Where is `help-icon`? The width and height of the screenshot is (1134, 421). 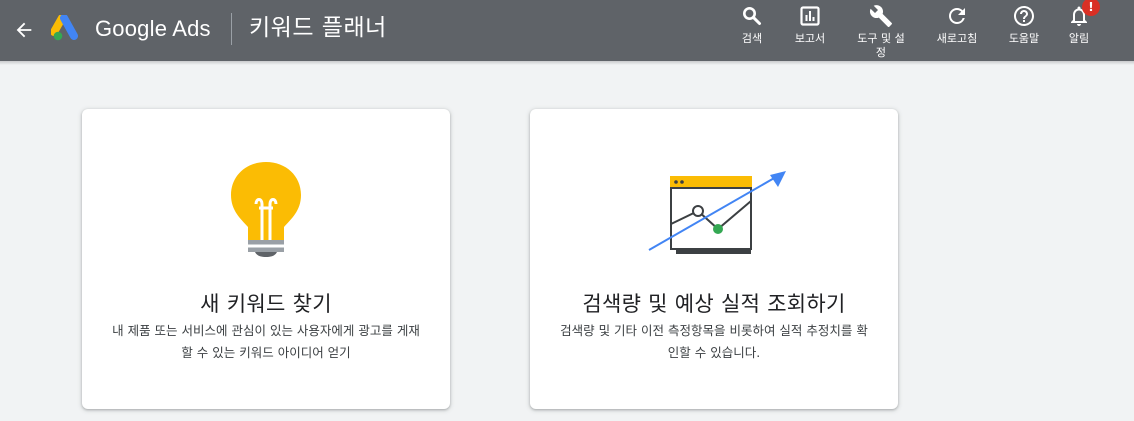
help-icon is located at coordinates (1024, 16).